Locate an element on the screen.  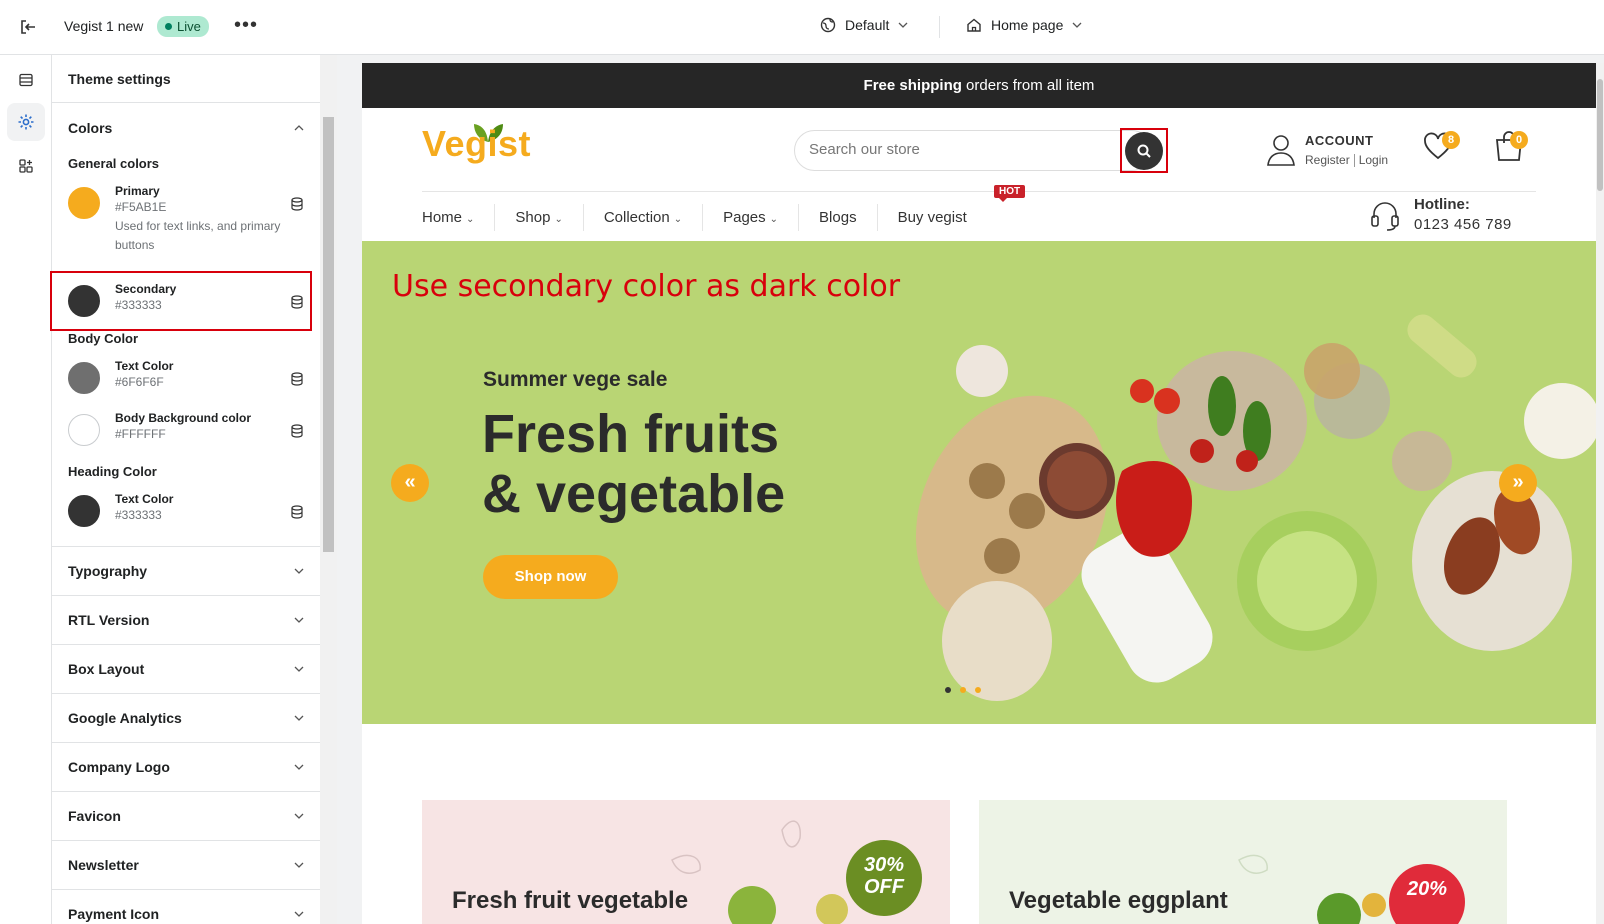
section-colors-label: Colors is located at coordinates (90, 127).